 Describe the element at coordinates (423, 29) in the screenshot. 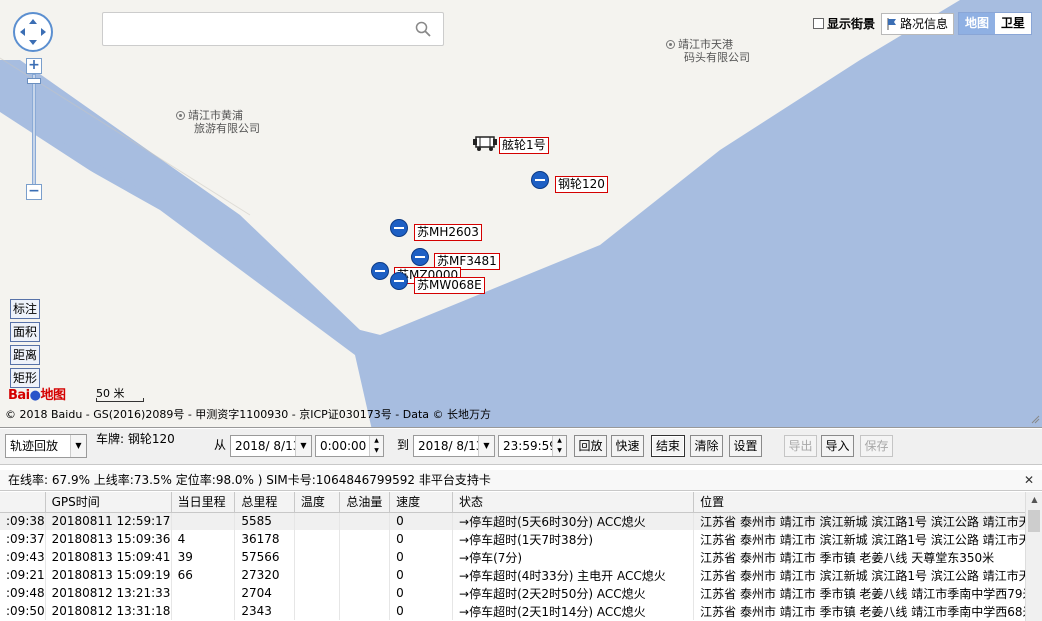

I see `search-icon` at that location.